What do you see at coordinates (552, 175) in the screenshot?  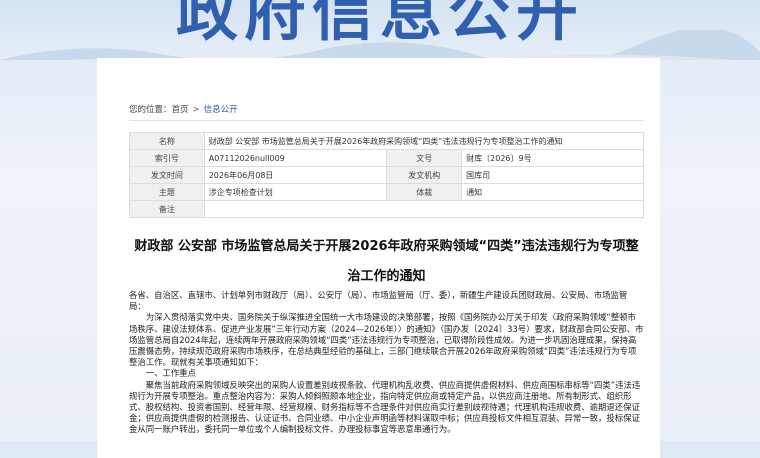 I see `meta-value: 国库司` at bounding box center [552, 175].